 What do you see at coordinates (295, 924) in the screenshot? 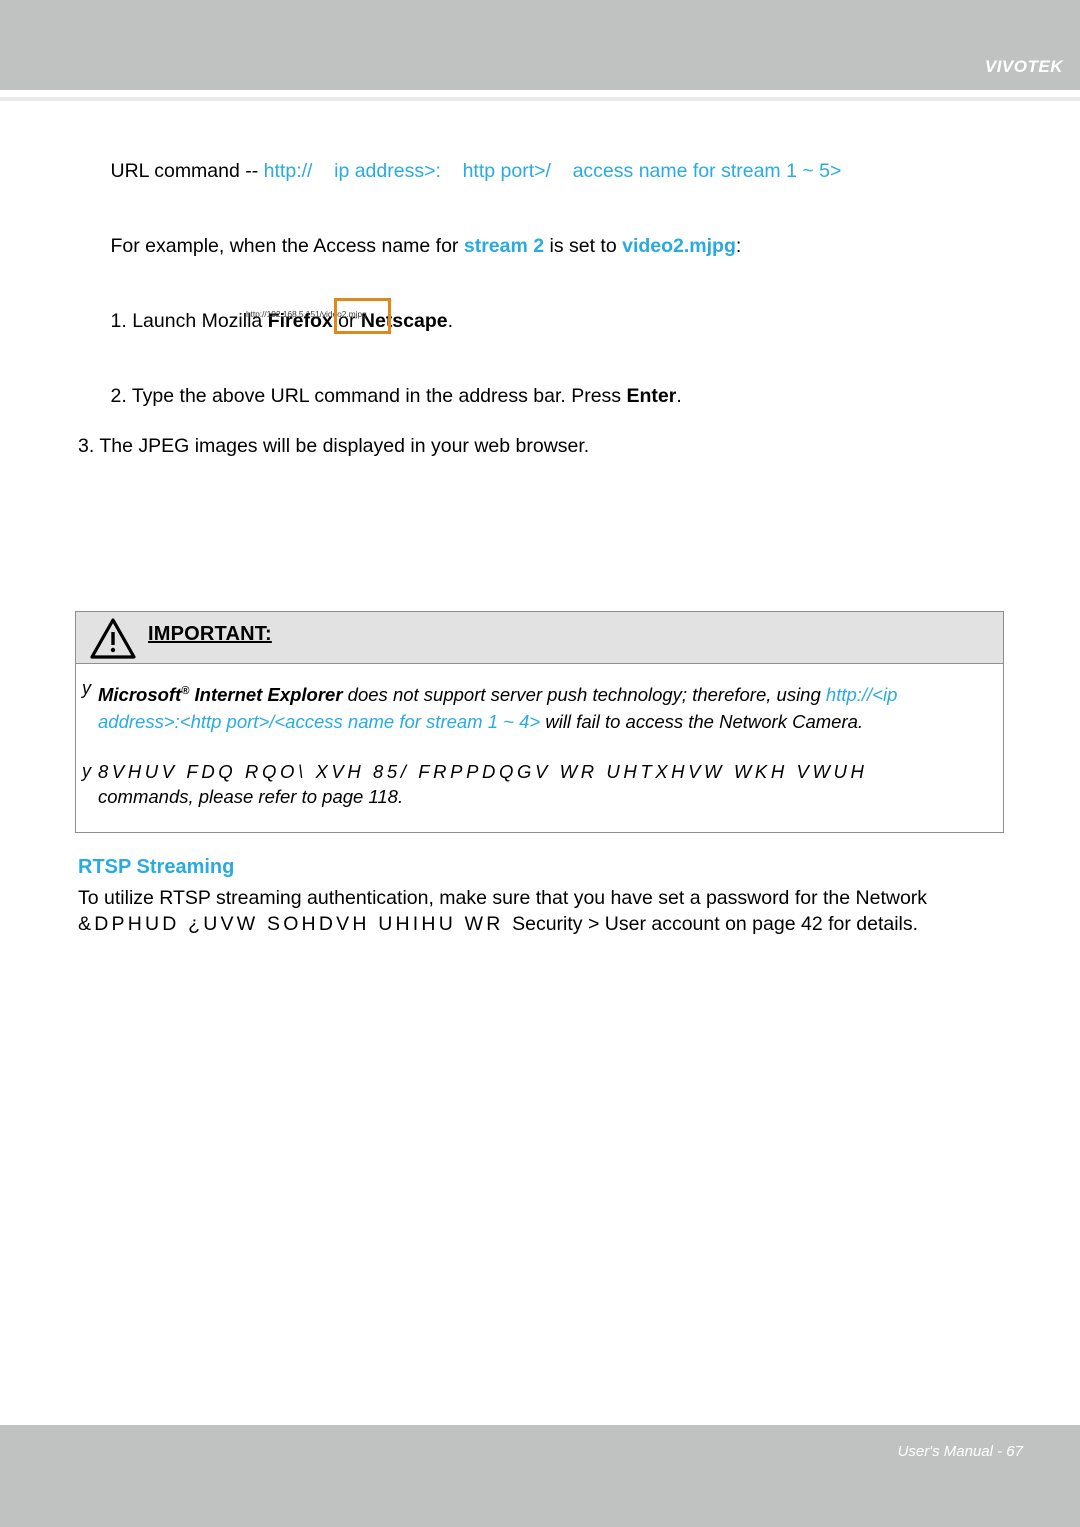
I see `rtsp-garbled-text: &DPHUD ¿UVW SOHDVH UHIHU WR` at bounding box center [295, 924].